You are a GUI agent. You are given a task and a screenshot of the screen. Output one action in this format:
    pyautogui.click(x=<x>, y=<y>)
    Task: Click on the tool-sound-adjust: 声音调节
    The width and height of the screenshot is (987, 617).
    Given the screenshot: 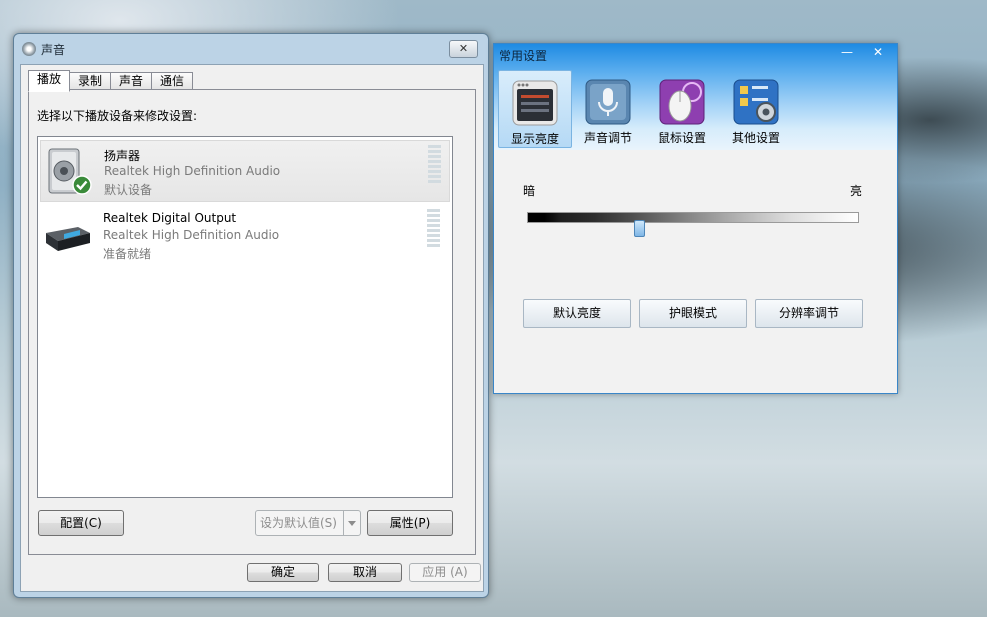 What is the action you would take?
    pyautogui.click(x=608, y=108)
    